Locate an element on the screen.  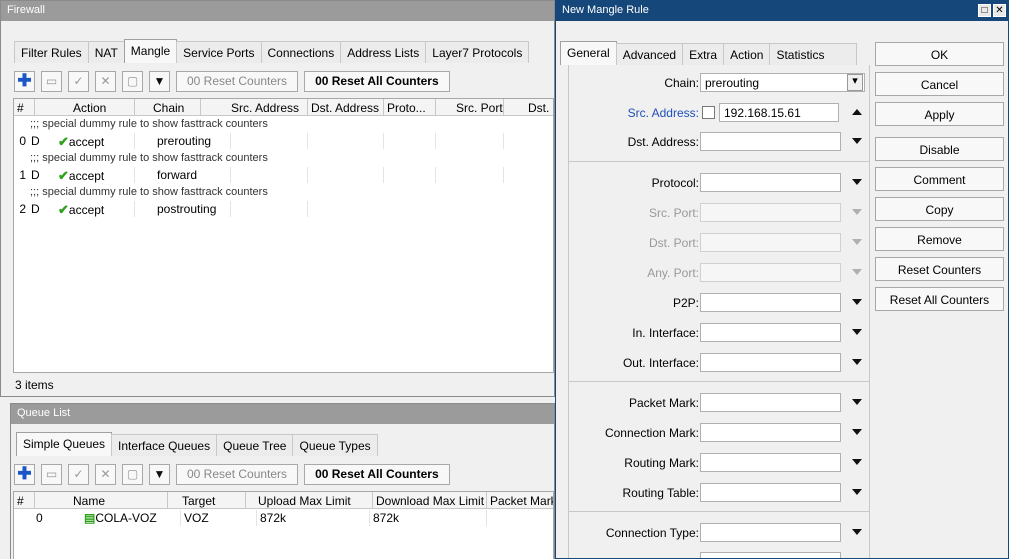
connection-state-input is located at coordinates (770, 555).